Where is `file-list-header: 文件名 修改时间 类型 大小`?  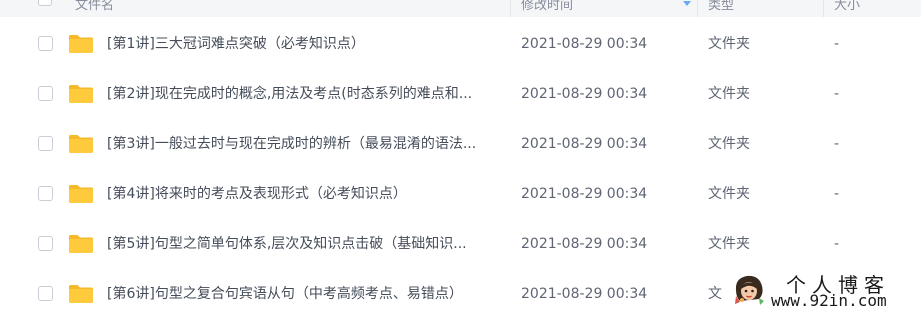
file-list-header: 文件名 修改时间 类型 大小 is located at coordinates (460, 8).